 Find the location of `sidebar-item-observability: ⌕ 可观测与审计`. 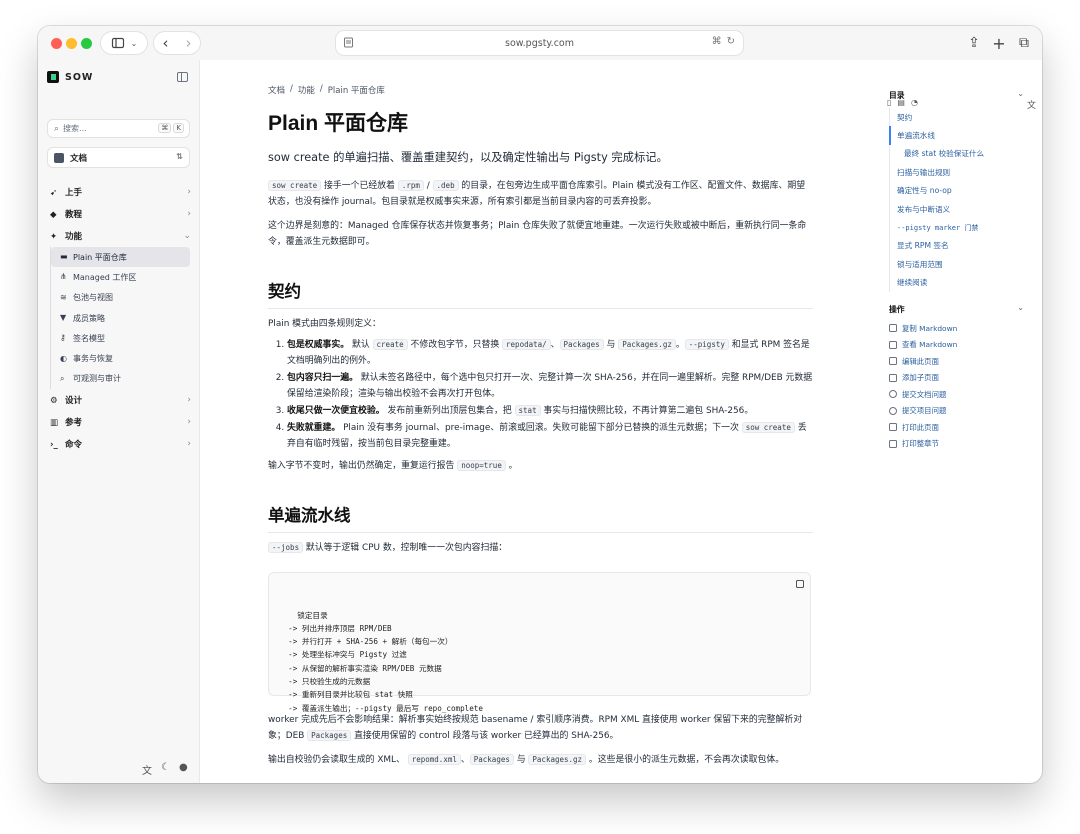

sidebar-item-observability: ⌕ 可观测与审计 is located at coordinates (120, 379).